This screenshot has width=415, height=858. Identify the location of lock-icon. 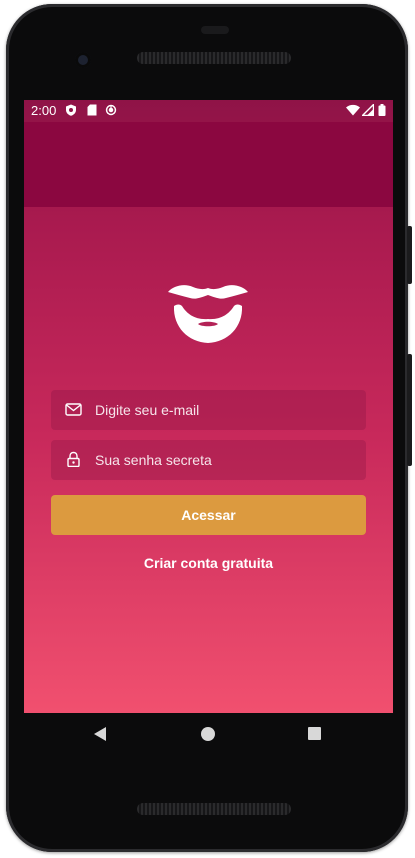
(73, 459).